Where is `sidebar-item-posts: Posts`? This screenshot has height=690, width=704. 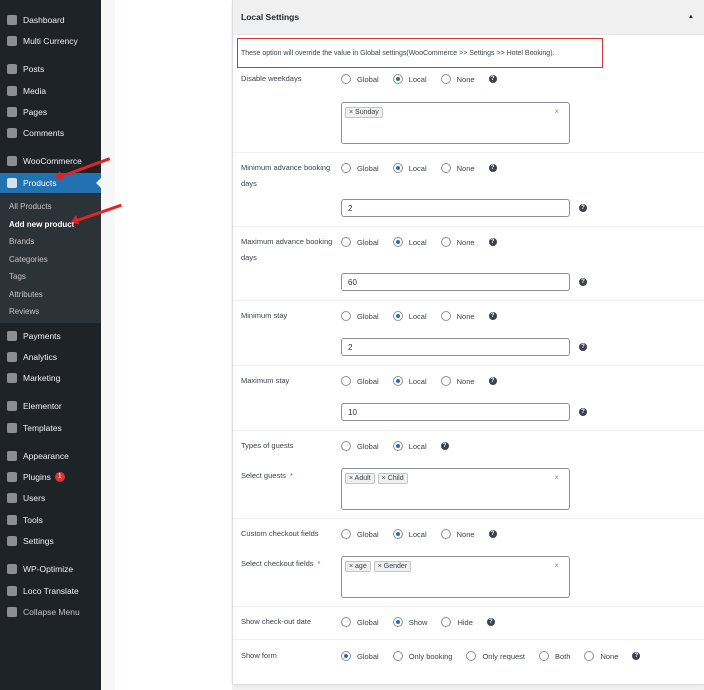
sidebar-item-posts: Posts is located at coordinates (50, 69).